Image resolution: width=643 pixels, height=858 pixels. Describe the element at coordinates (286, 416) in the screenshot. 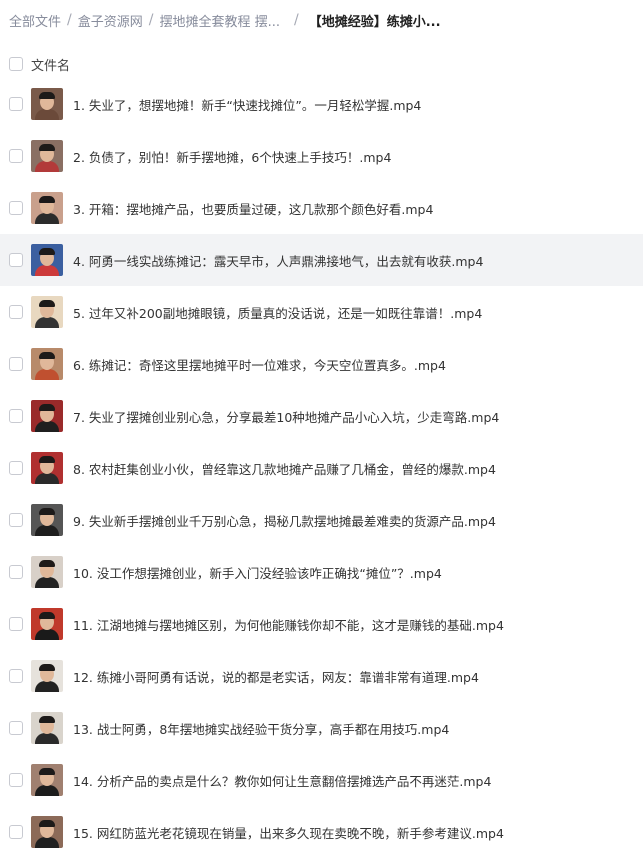

I see `file-name: 7. 失业了摆摊创业别心急，分享最差10种地摊产品小心入坑，少走弯路.mp4` at that location.